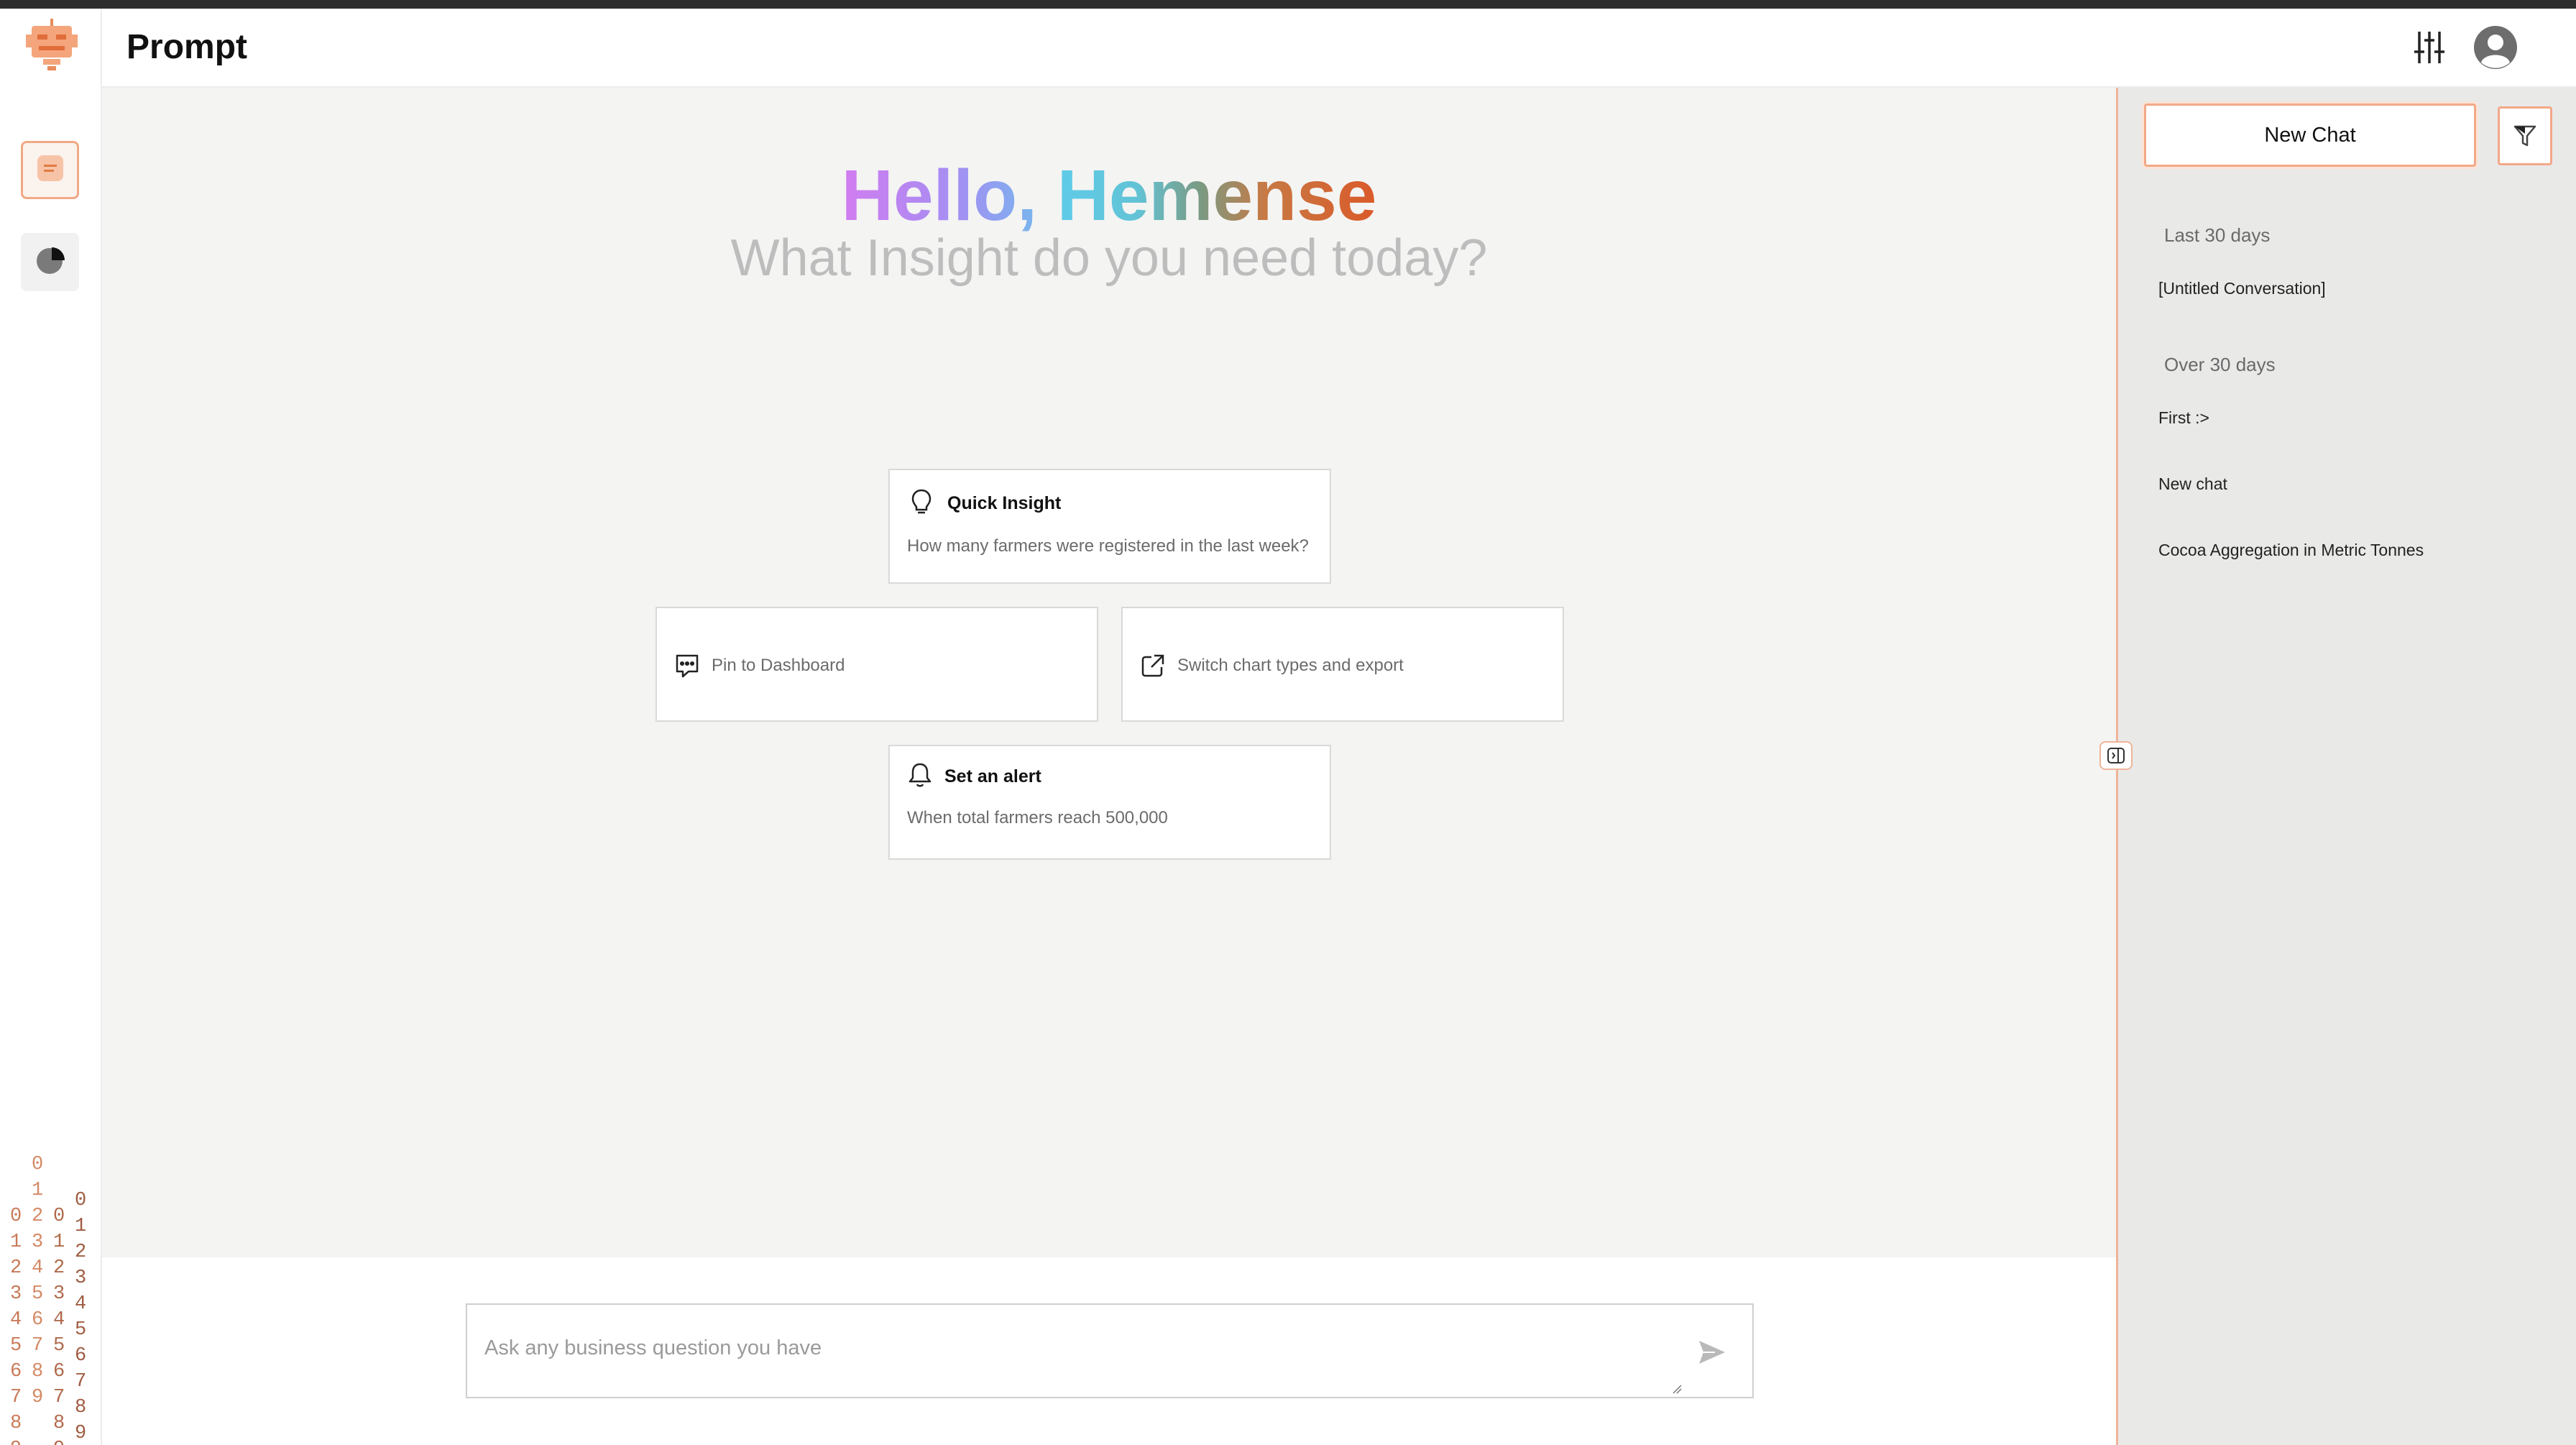  I want to click on lightbulb-icon, so click(921, 501).